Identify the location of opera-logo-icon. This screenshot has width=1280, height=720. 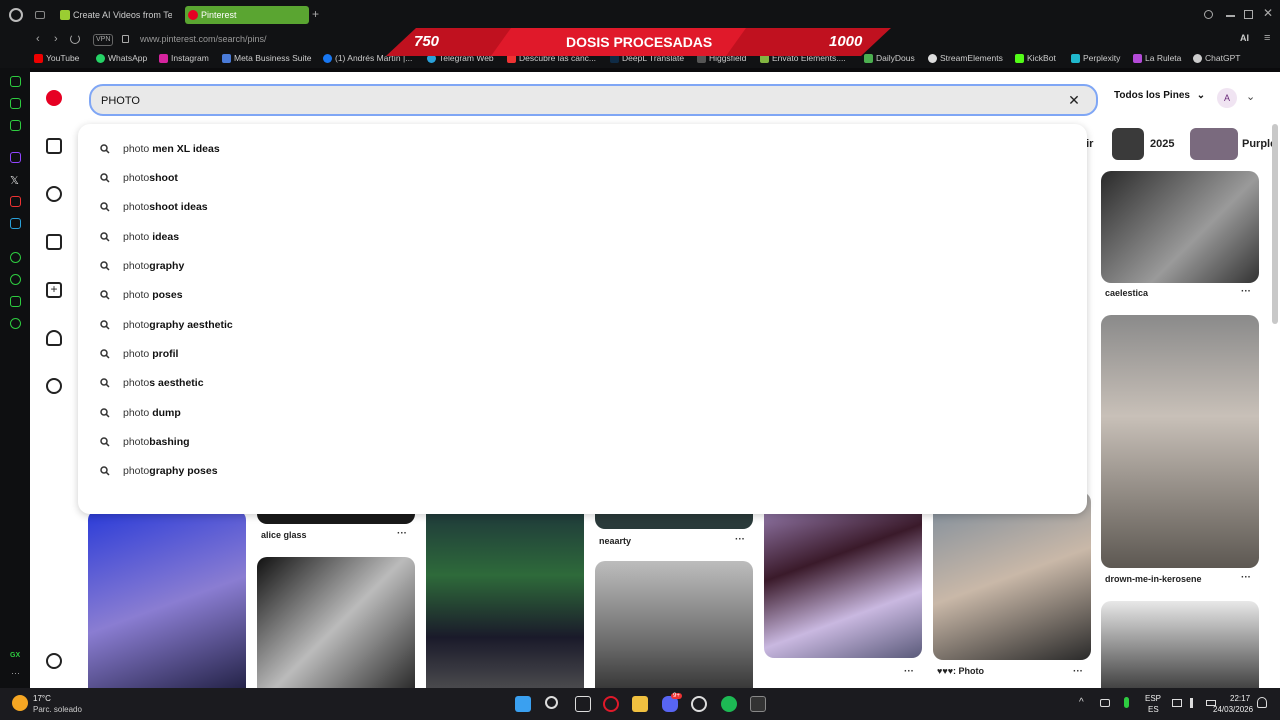
(16, 15).